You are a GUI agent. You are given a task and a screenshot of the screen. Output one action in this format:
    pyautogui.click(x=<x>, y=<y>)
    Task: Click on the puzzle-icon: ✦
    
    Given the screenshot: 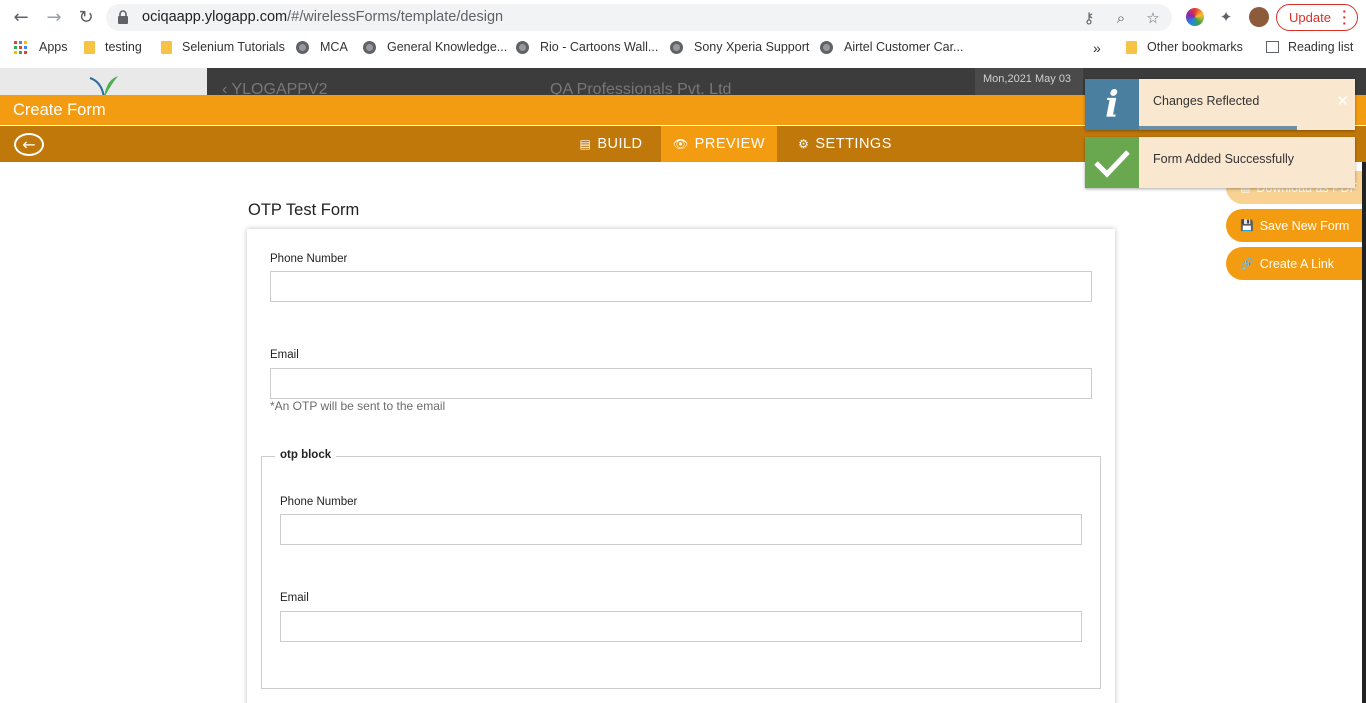 What is the action you would take?
    pyautogui.click(x=1226, y=17)
    